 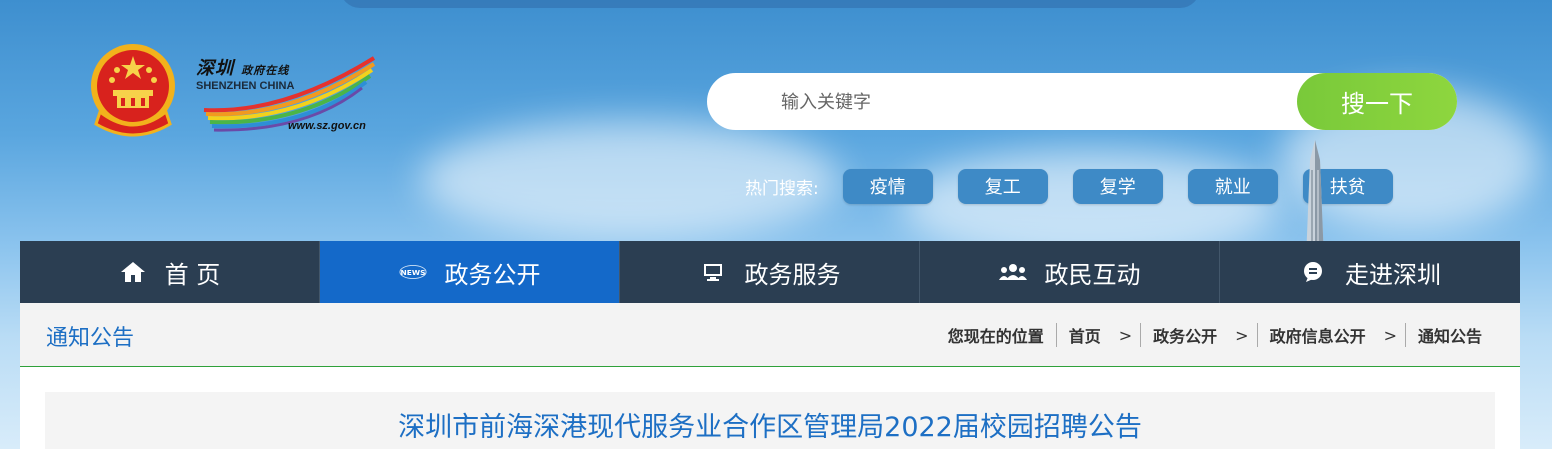 I want to click on hot-tag-employment: 就业, so click(x=1232, y=186).